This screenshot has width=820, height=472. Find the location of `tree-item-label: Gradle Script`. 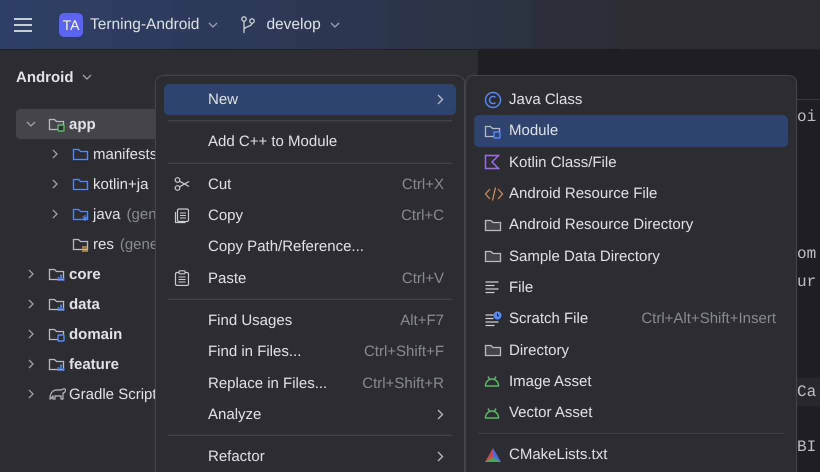

tree-item-label: Gradle Script is located at coordinates (113, 394).